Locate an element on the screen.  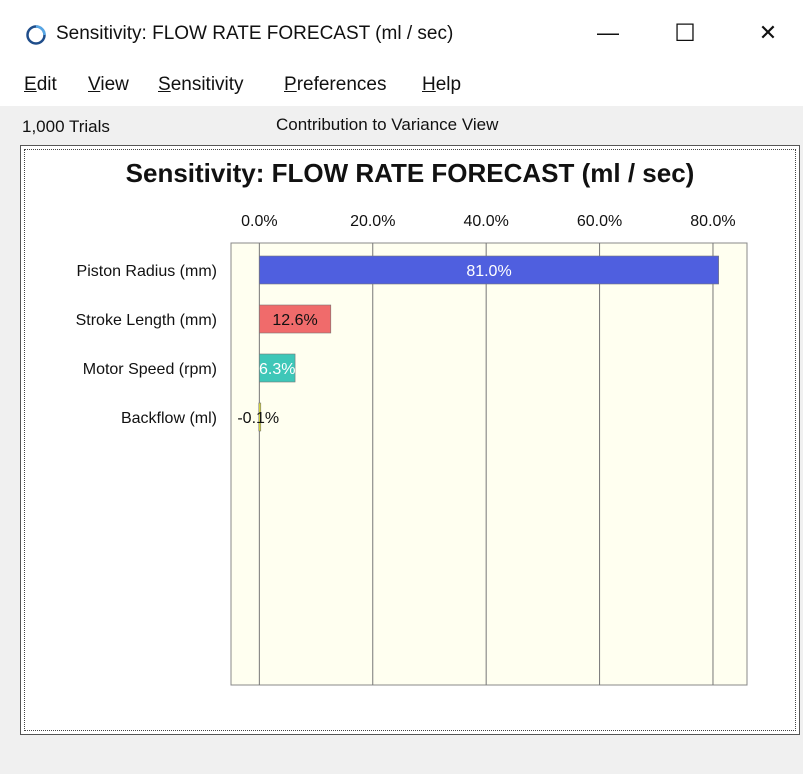
data-label: -0.1% is located at coordinates (258, 418).